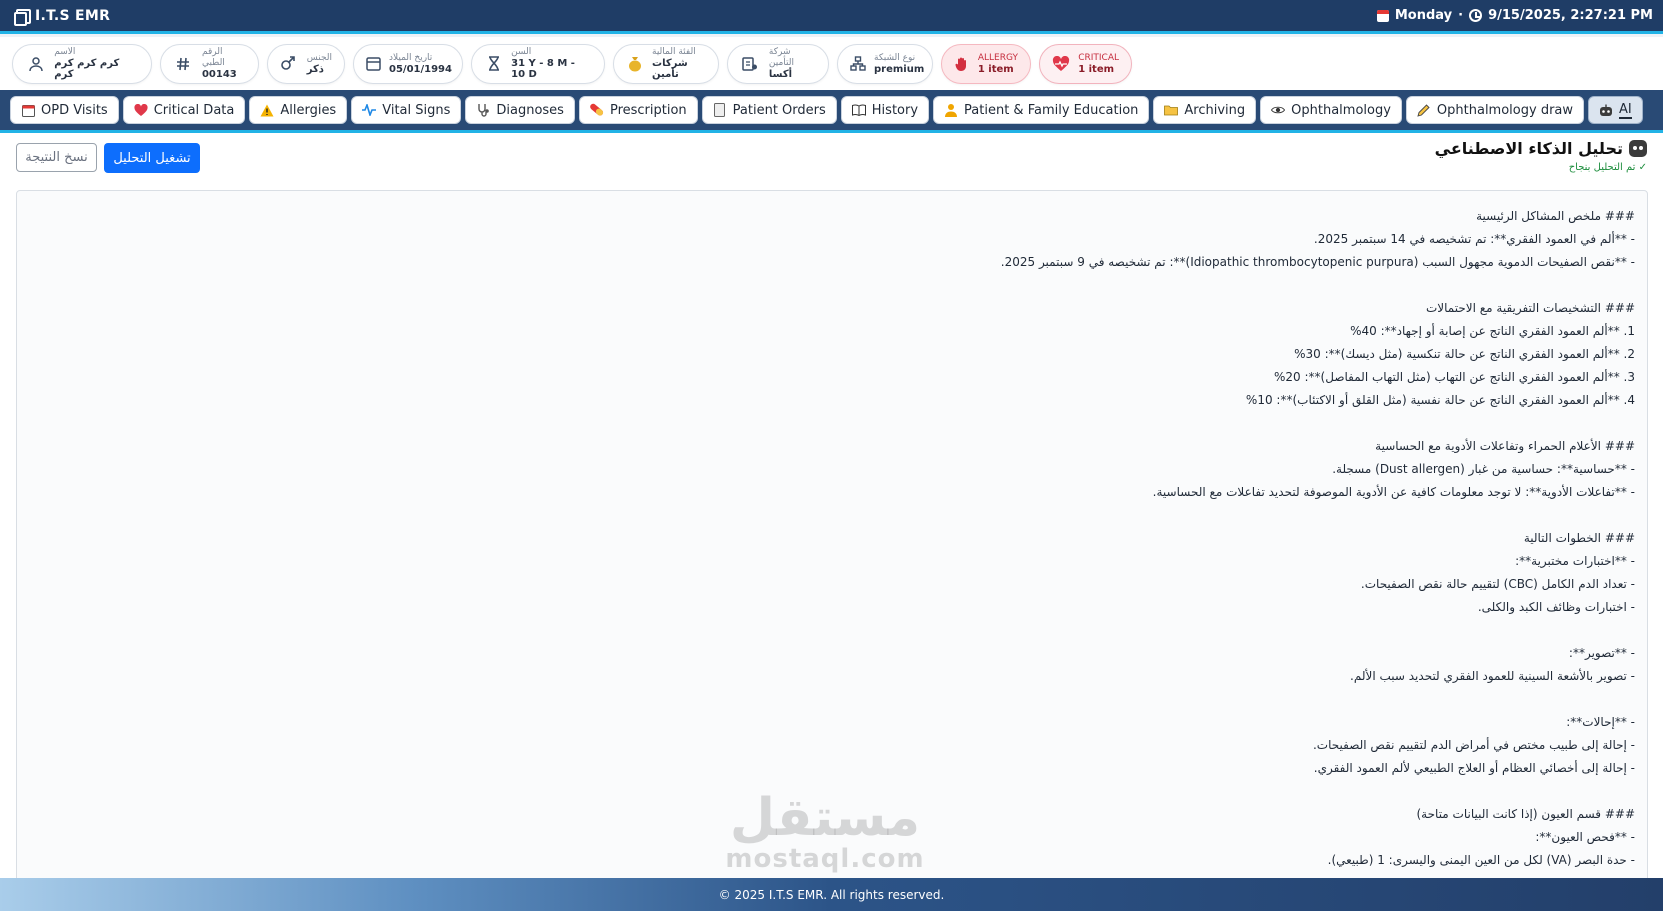 This screenshot has height=911, width=1663. Describe the element at coordinates (1570, 15) in the screenshot. I see `datetime-label: 9/15/2025, 2:27:21 PM` at that location.